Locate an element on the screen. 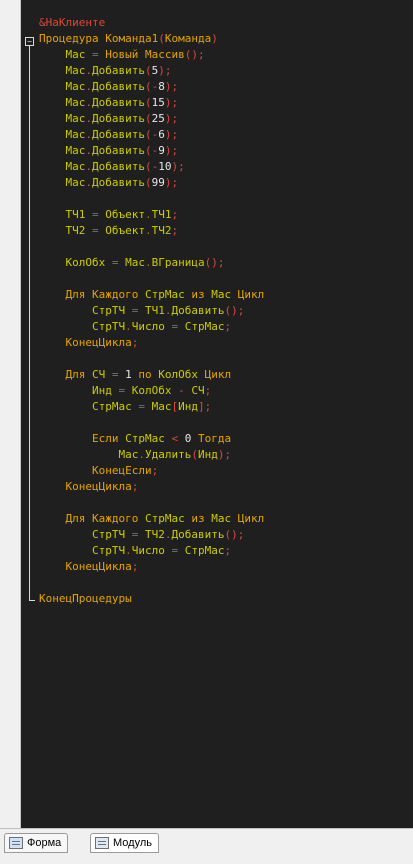  code-token: ТЧ2 is located at coordinates (151, 534).